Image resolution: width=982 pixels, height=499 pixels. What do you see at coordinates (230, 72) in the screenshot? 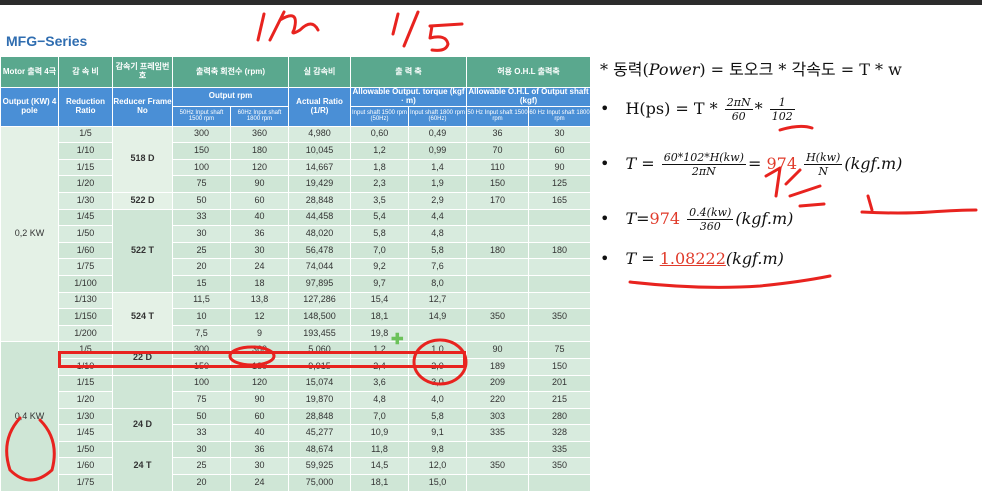
I see `col-output-rpm: 출력축 회전수 (rpm)` at bounding box center [230, 72].